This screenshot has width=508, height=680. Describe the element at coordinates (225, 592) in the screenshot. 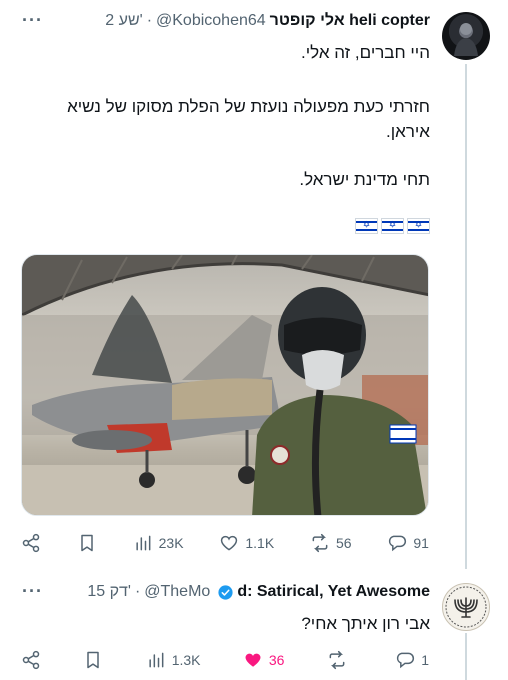

I see `verified-badge-icon` at that location.